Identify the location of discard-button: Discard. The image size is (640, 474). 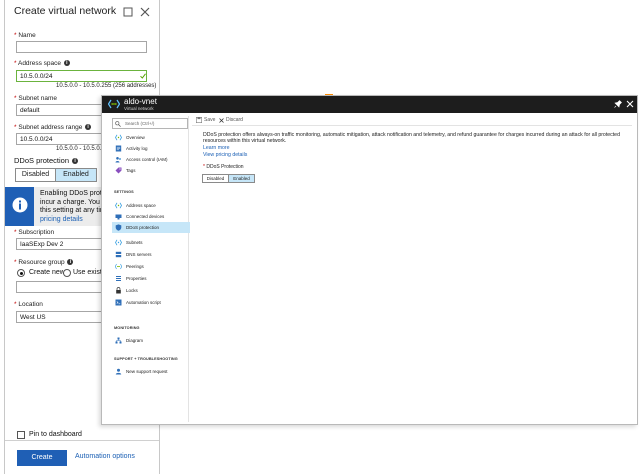
(231, 120).